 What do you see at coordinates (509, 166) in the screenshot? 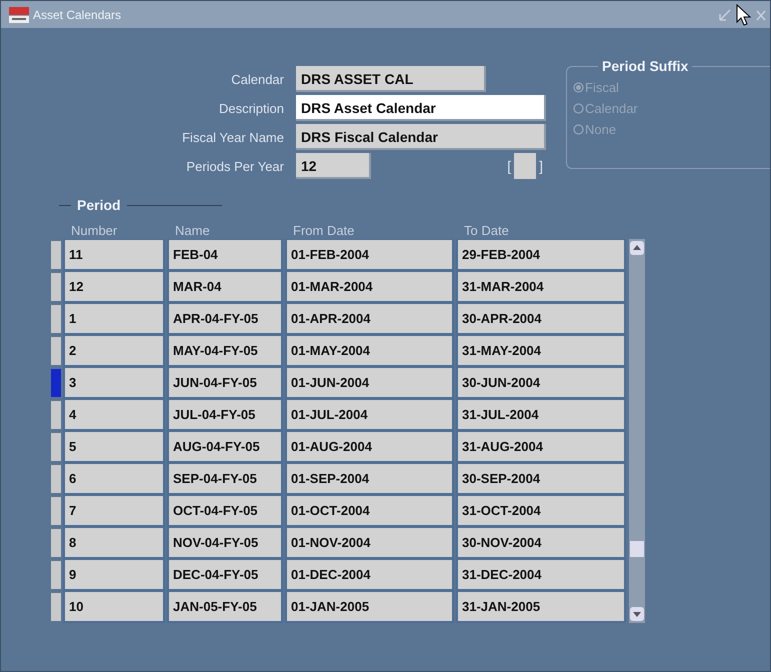
I see `bracket-mark: [` at bounding box center [509, 166].